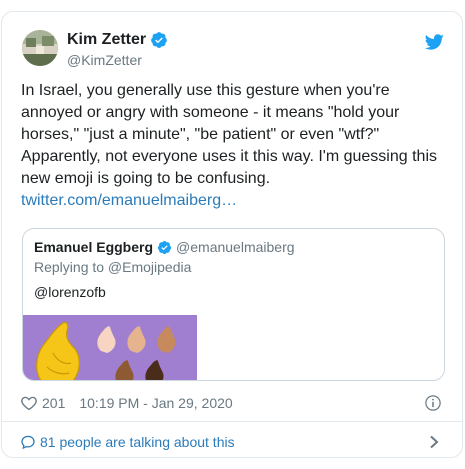  What do you see at coordinates (106, 40) in the screenshot?
I see `author-name: Kim Zetter` at bounding box center [106, 40].